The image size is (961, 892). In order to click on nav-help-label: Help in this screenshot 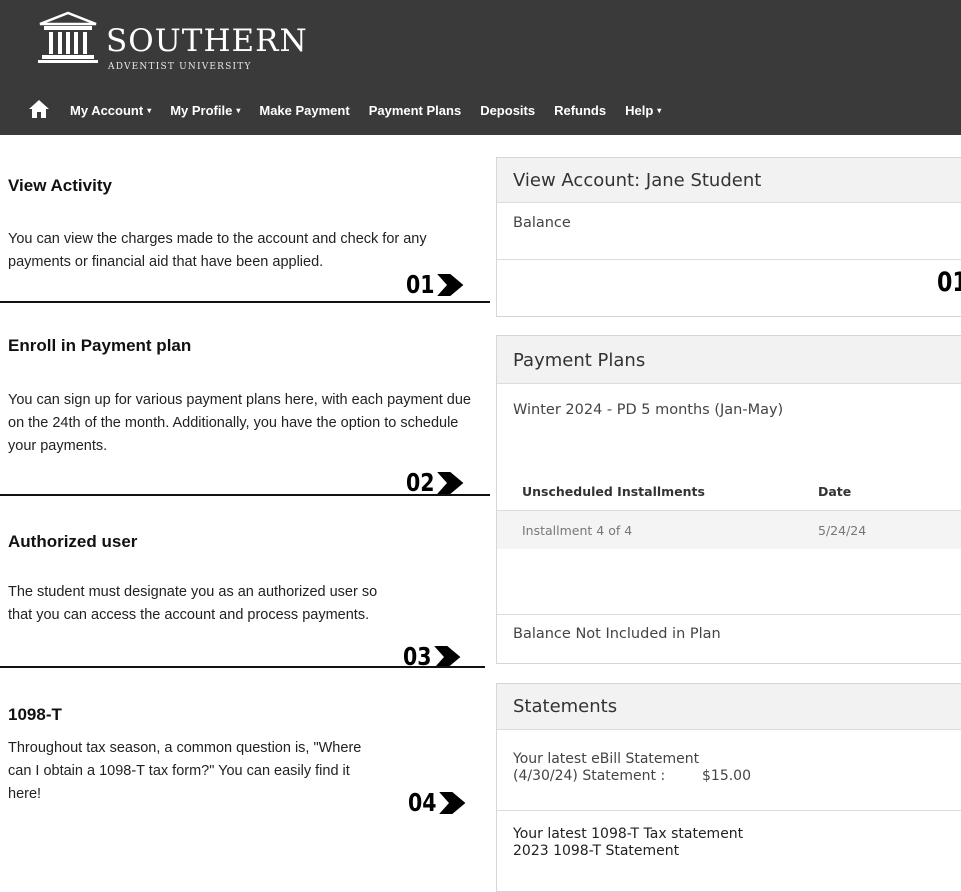, I will do `click(639, 110)`.